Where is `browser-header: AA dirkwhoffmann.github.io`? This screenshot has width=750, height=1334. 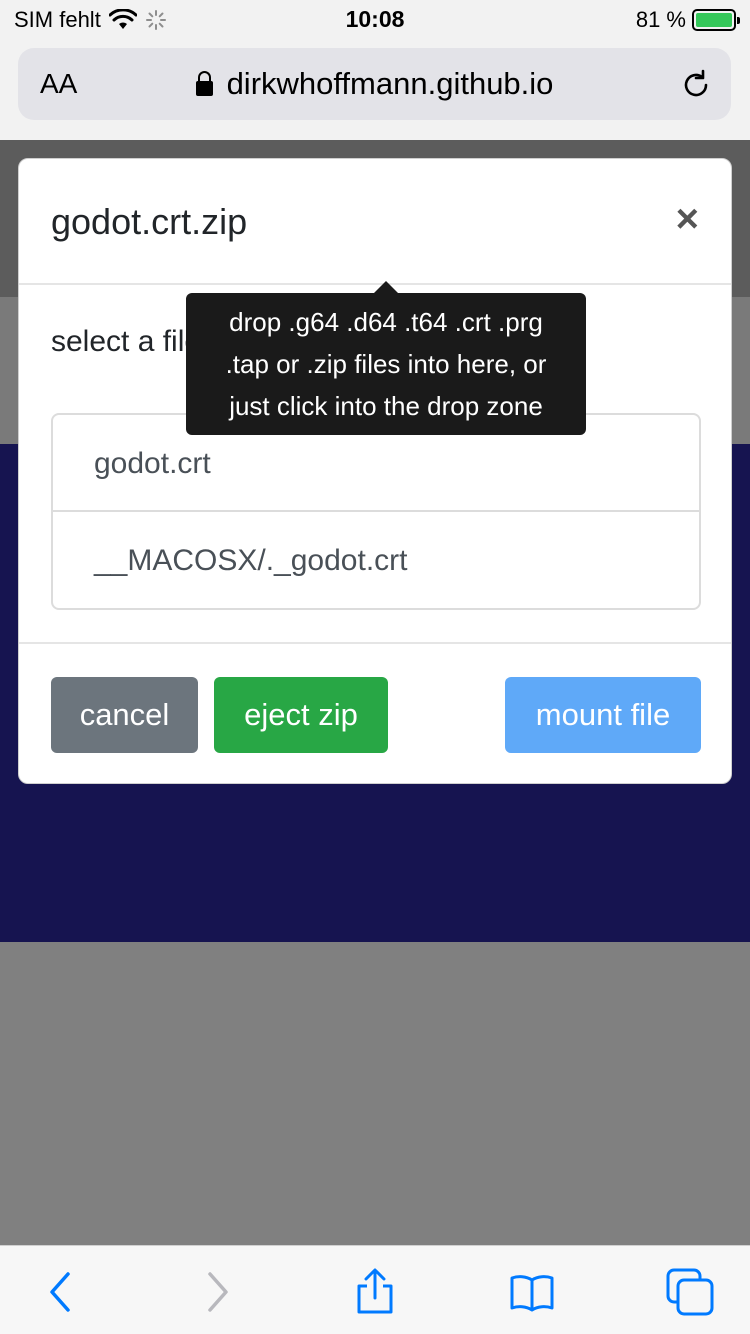 browser-header: AA dirkwhoffmann.github.io is located at coordinates (375, 90).